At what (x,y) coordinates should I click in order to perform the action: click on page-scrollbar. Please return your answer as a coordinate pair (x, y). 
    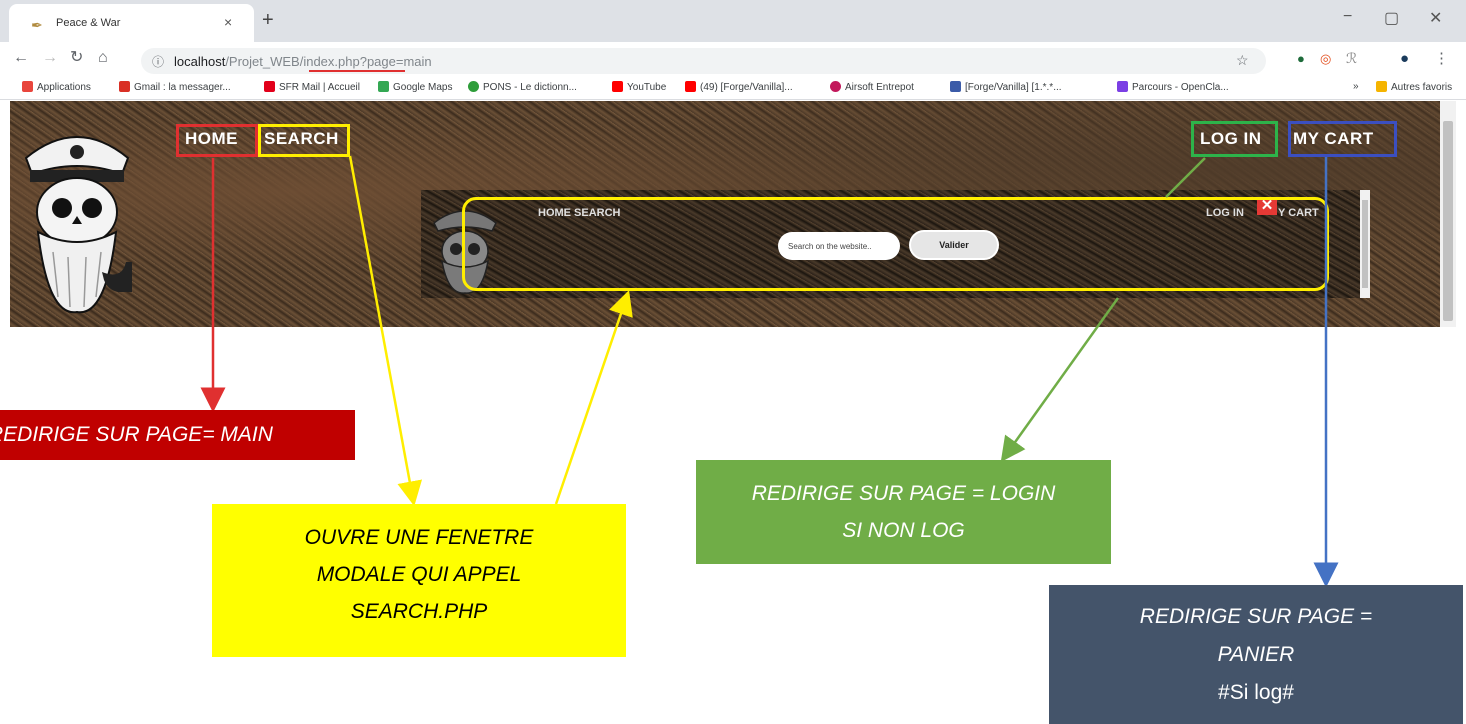
    Looking at the image, I should click on (1448, 214).